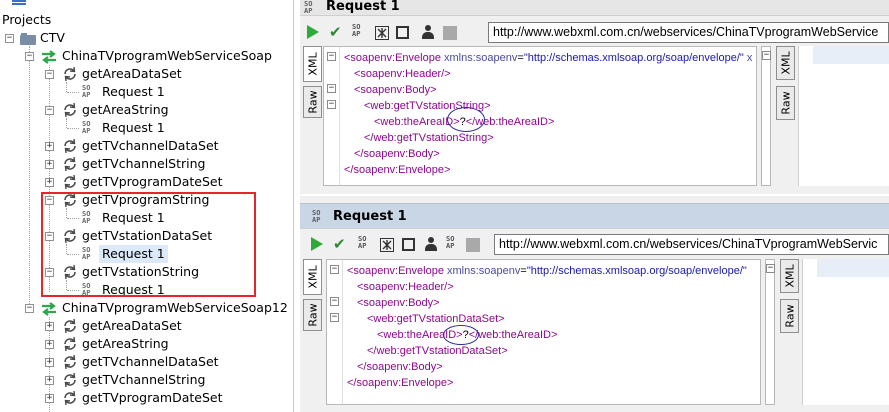  Describe the element at coordinates (397, 154) in the screenshot. I see `code-line: </soapenv:Body>` at that location.